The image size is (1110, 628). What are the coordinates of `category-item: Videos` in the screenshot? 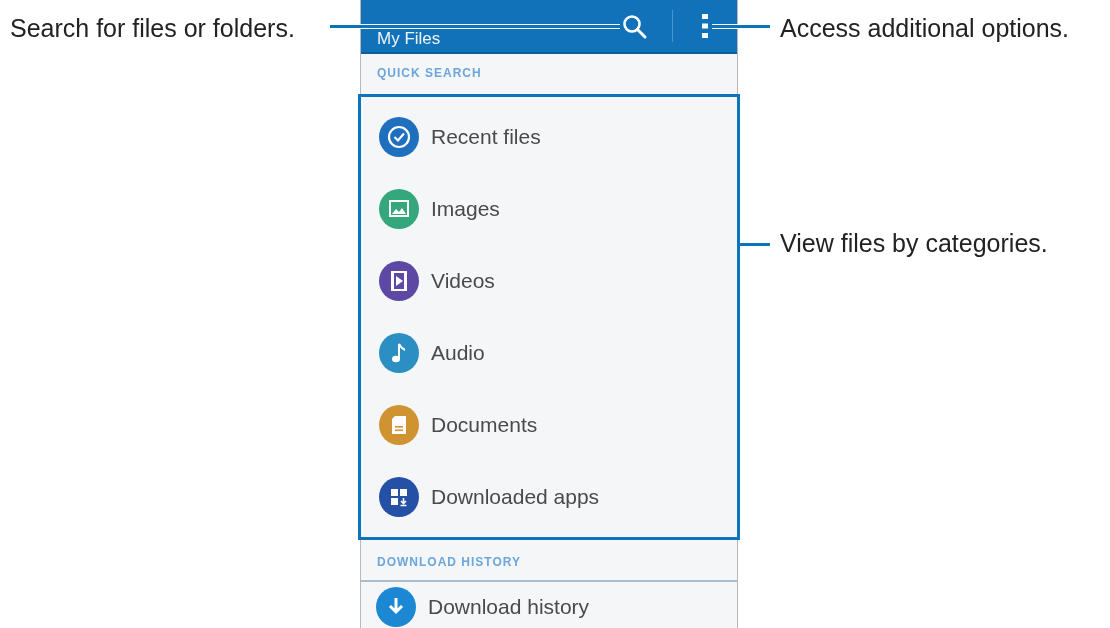 It's located at (550, 281).